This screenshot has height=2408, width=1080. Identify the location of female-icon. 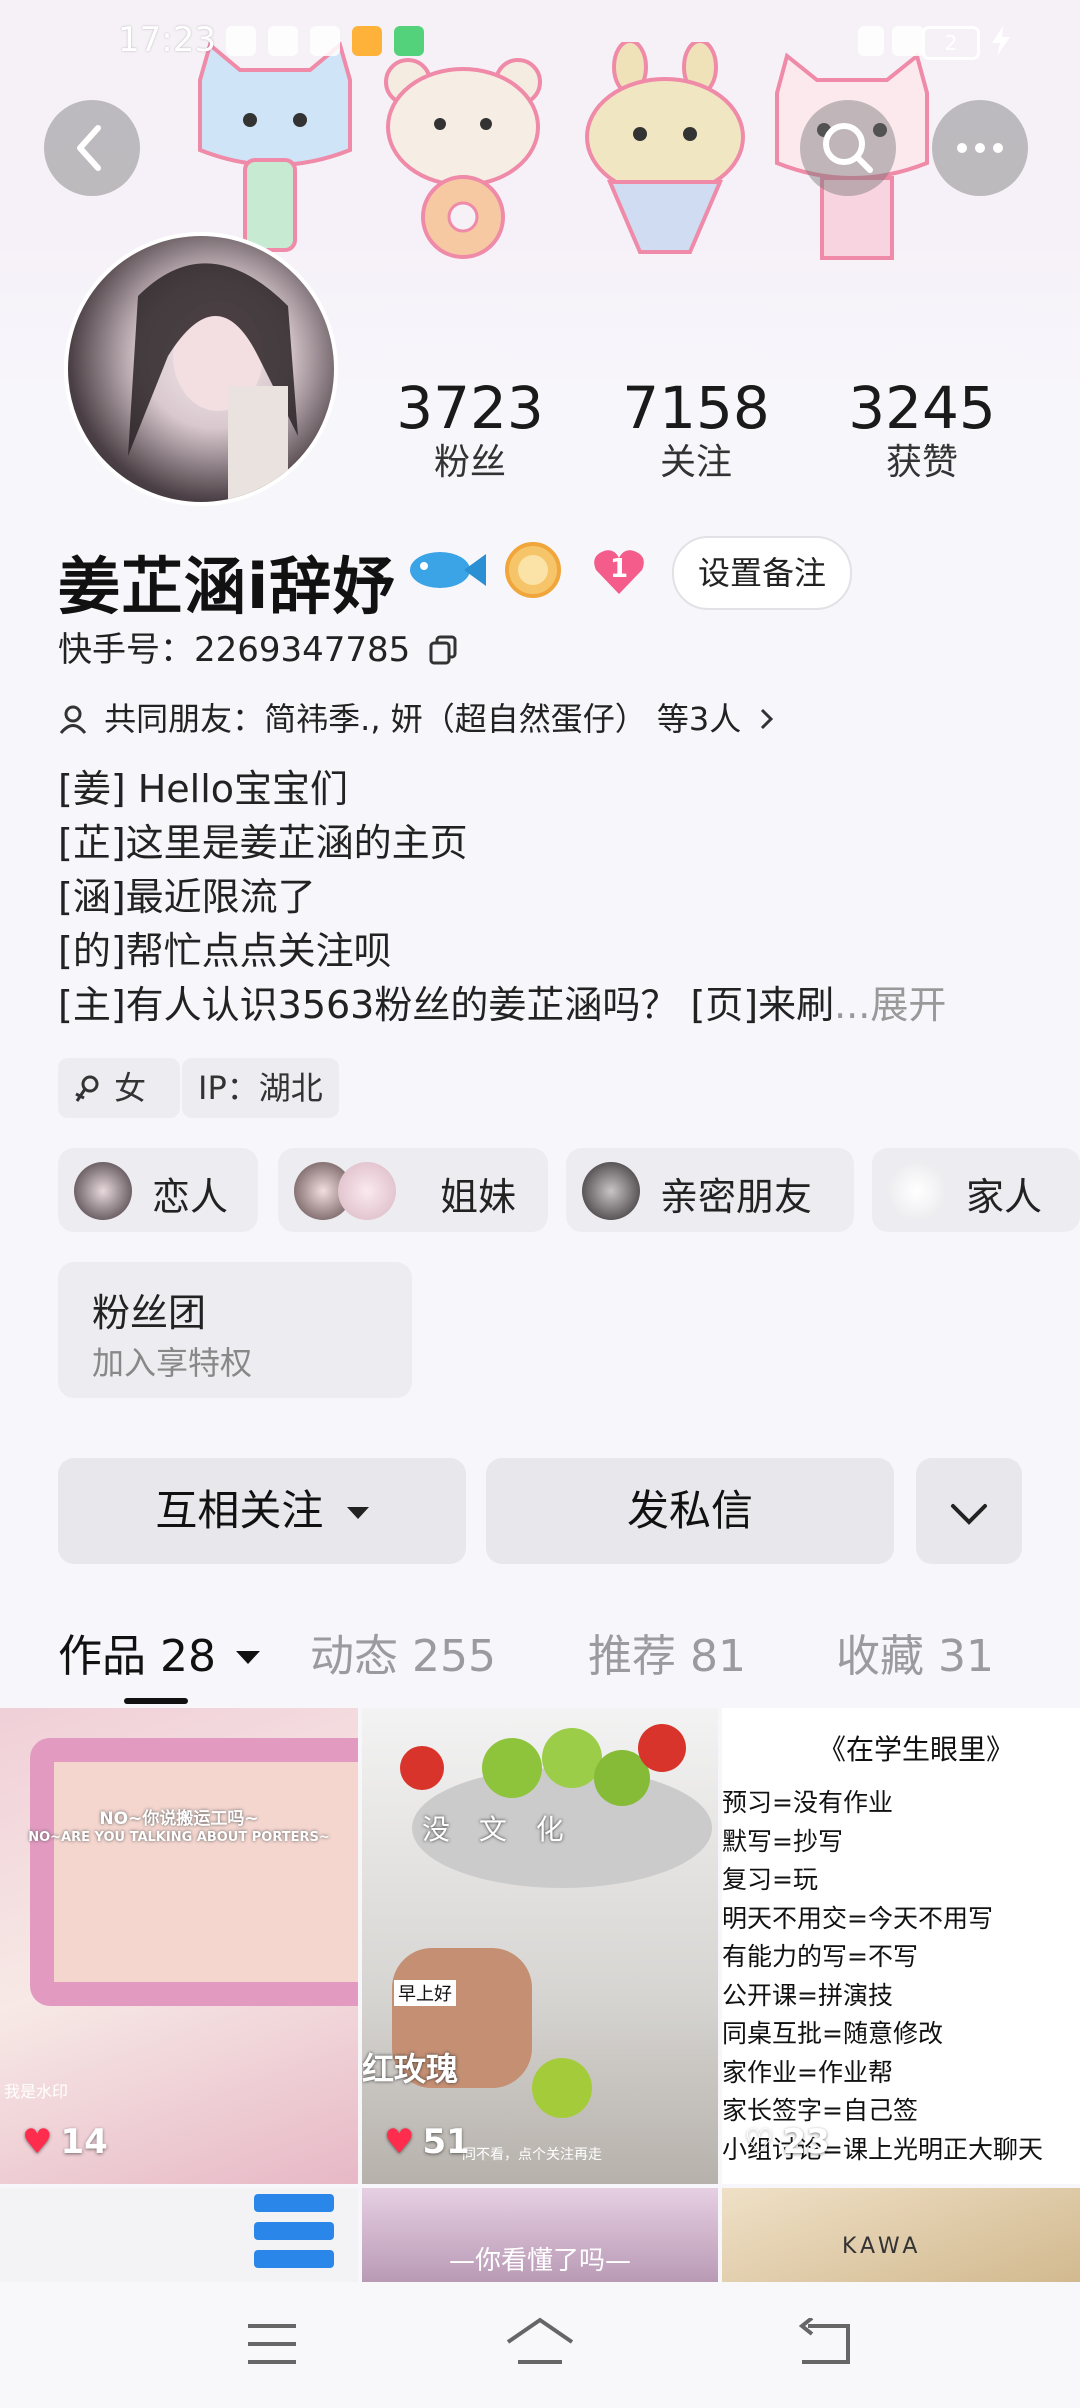
(87, 1088).